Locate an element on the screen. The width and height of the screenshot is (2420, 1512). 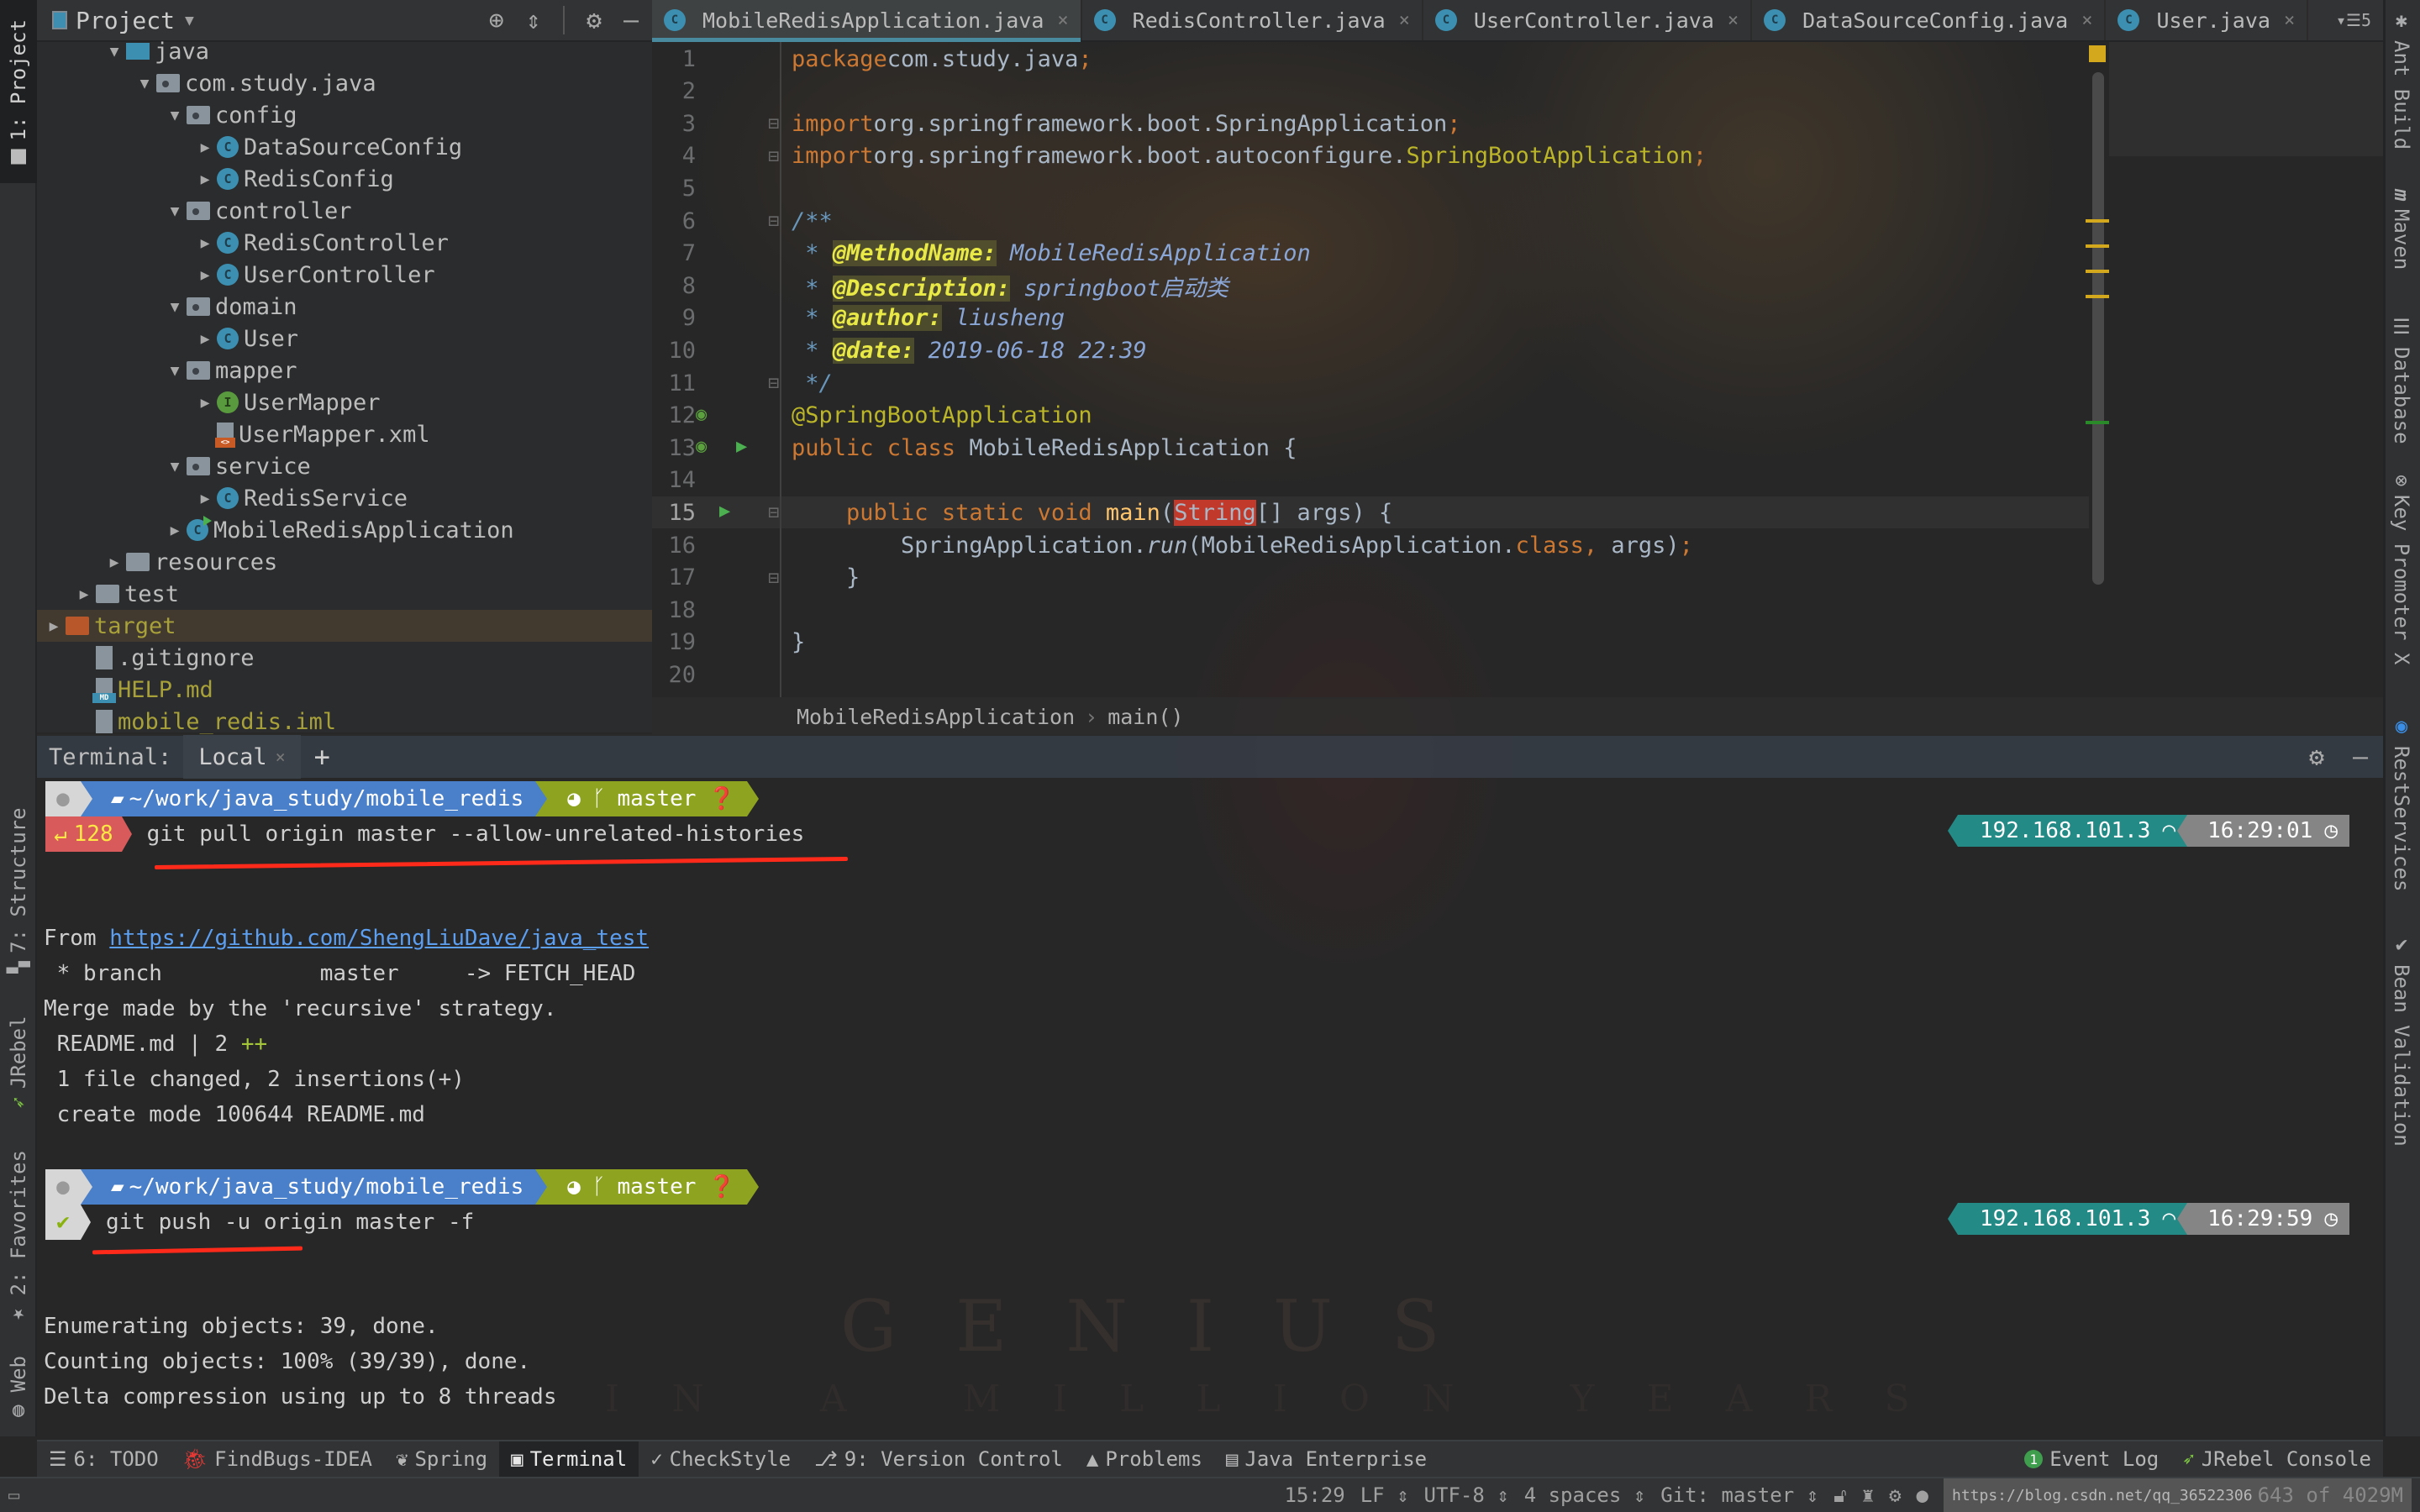
code-line: 11 */ is located at coordinates (1371, 383).